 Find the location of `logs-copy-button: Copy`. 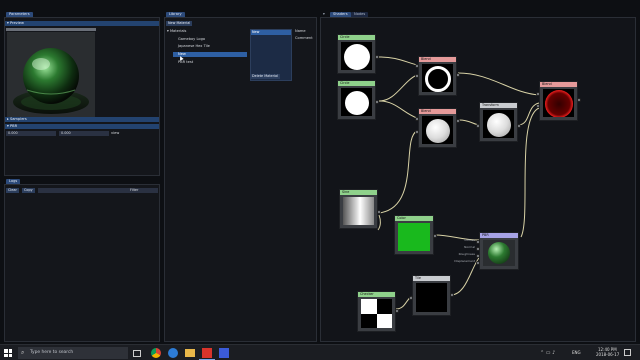

logs-copy-button: Copy is located at coordinates (28, 190).